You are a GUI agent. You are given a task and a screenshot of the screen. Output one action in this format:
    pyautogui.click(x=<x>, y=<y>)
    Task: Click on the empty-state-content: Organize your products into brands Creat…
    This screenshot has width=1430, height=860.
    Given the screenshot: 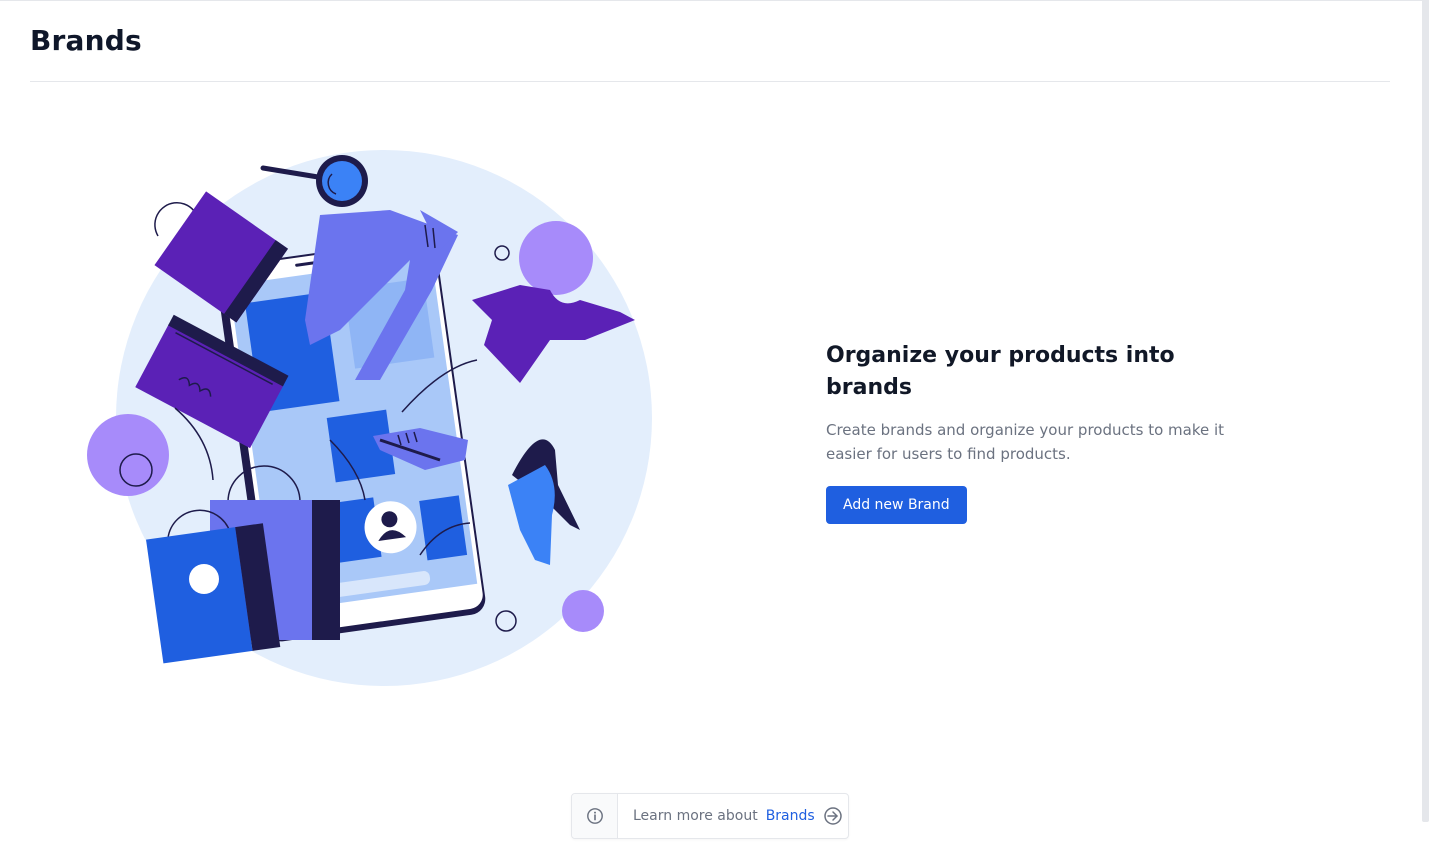 What is the action you would take?
    pyautogui.click(x=1036, y=432)
    